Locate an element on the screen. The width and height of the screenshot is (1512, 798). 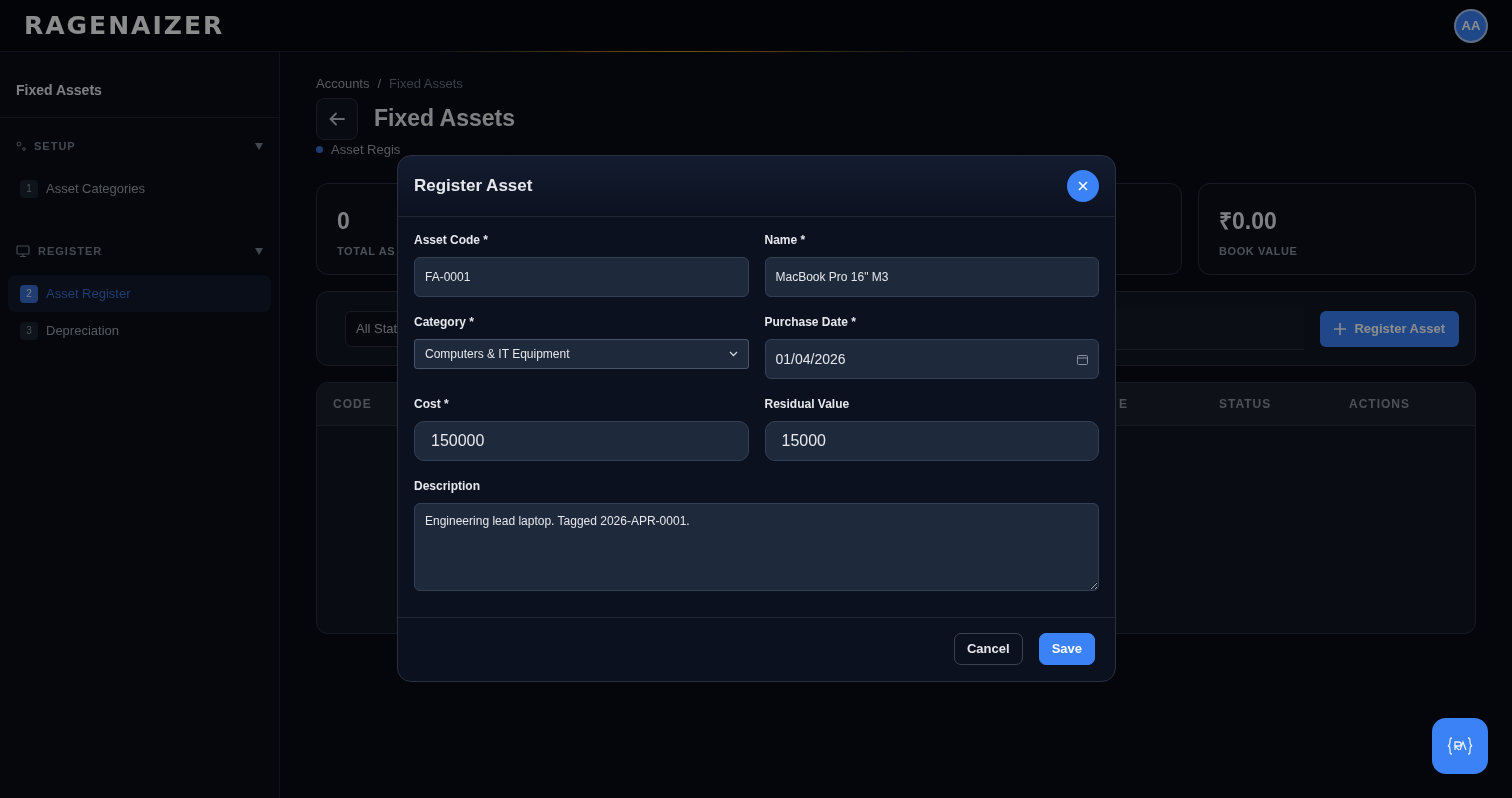
field-label: Name * is located at coordinates (785, 240).